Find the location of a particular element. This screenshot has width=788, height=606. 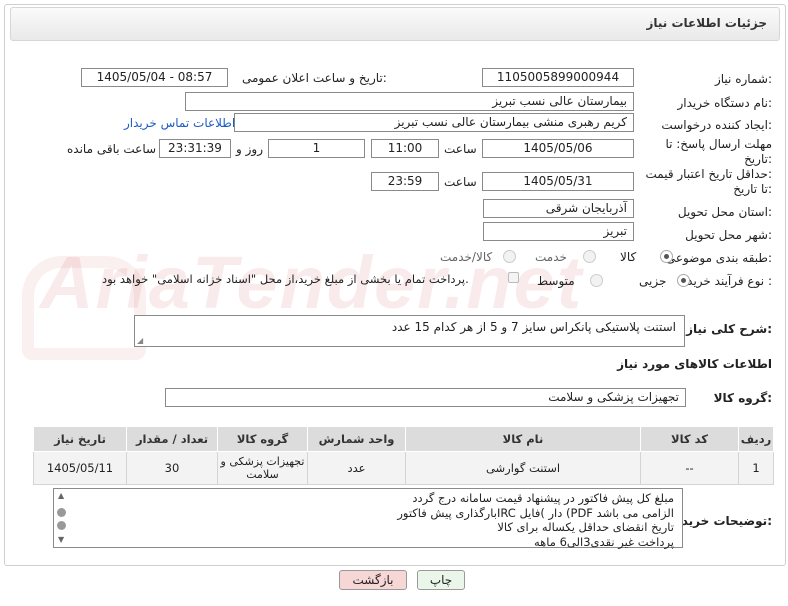

buyer-notes-label: توضیحات خریدار: is located at coordinates (721, 521).